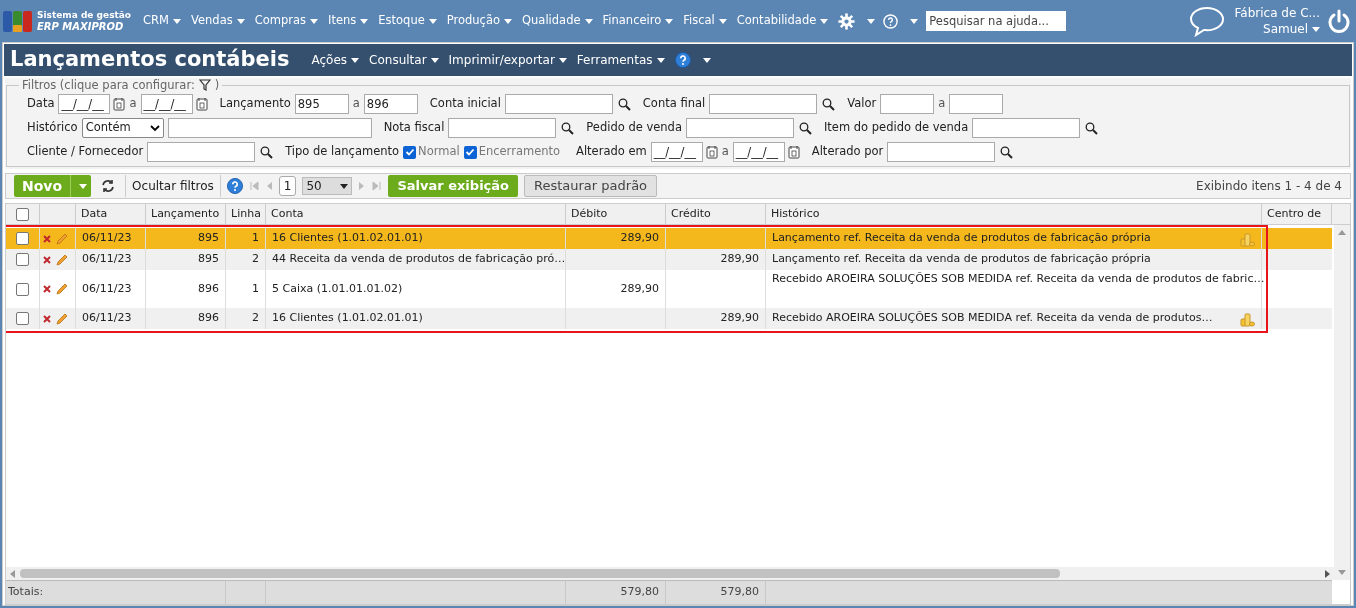 This screenshot has width=1356, height=608. What do you see at coordinates (611, 152) in the screenshot?
I see `filter-label: Alterado em` at bounding box center [611, 152].